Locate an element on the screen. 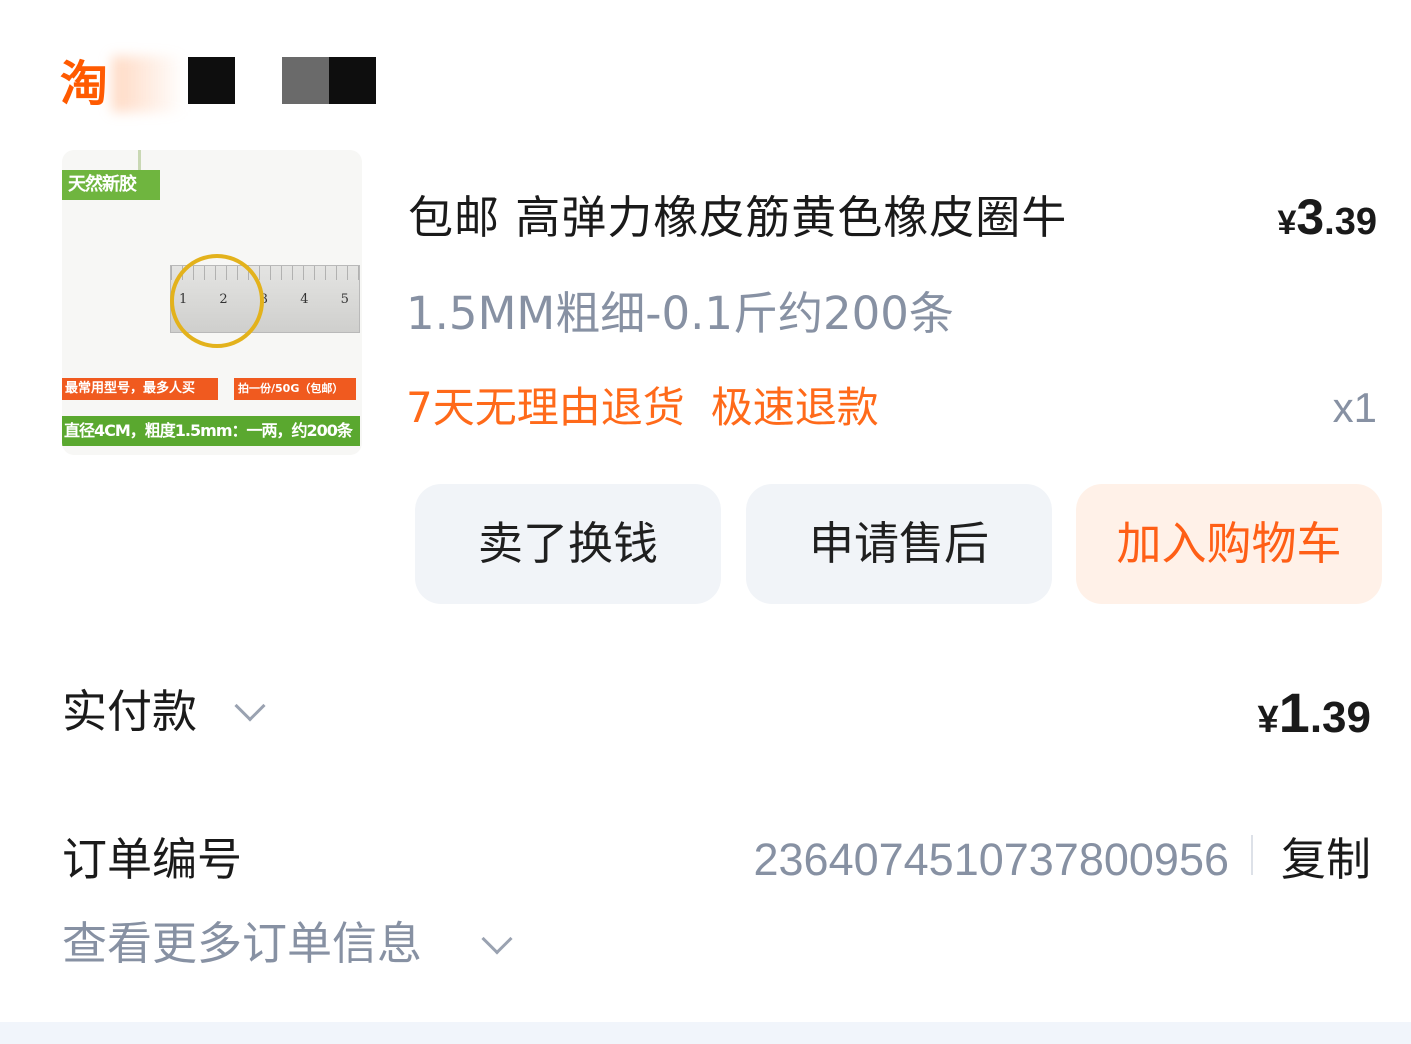 The height and width of the screenshot is (1044, 1411). price-decimal: .39 is located at coordinates (1350, 222).